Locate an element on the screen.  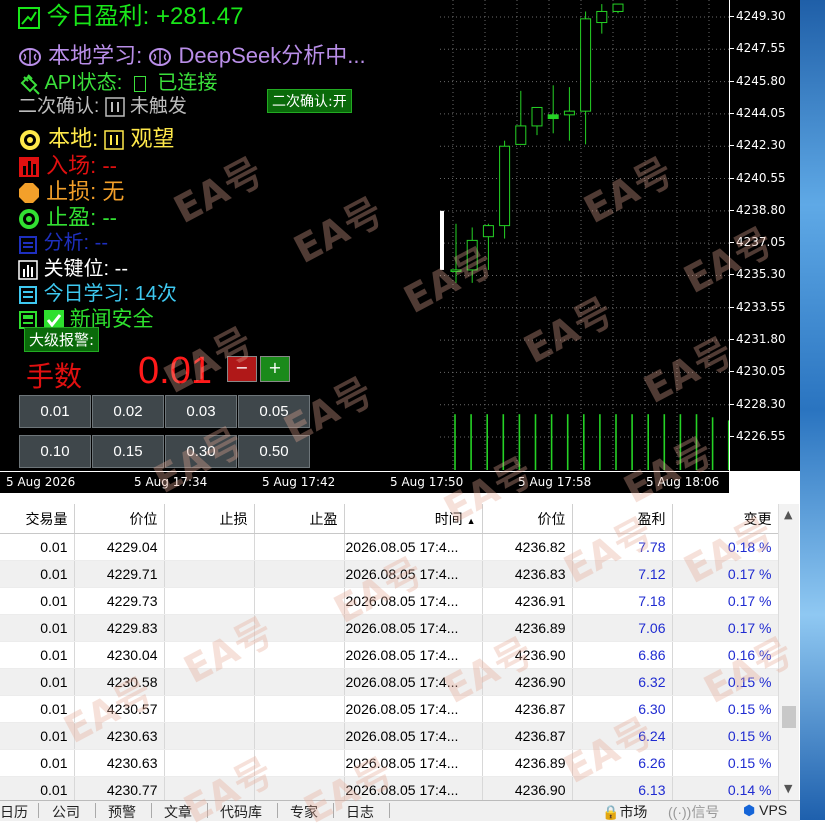
price-tick-text: 4233.55 is located at coordinates (761, 306).